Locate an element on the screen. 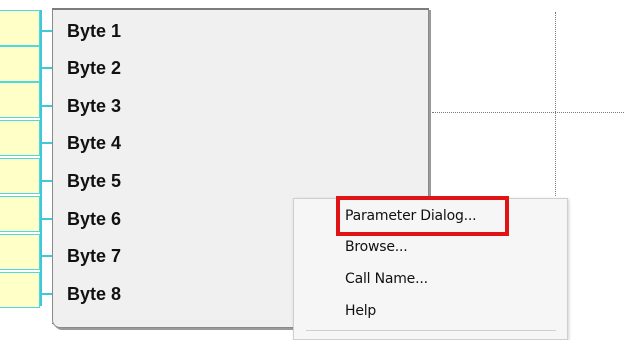 This screenshot has height=340, width=624. byte-label-1: Byte 1 is located at coordinates (94, 31).